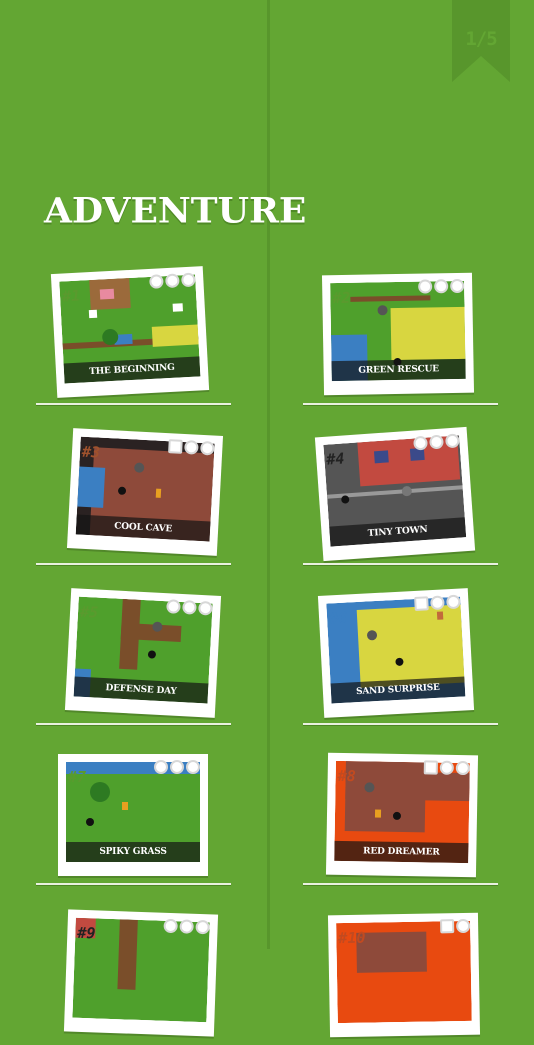 The width and height of the screenshot is (534, 1045). I want to click on level-card-9: #9, so click(133, 967).